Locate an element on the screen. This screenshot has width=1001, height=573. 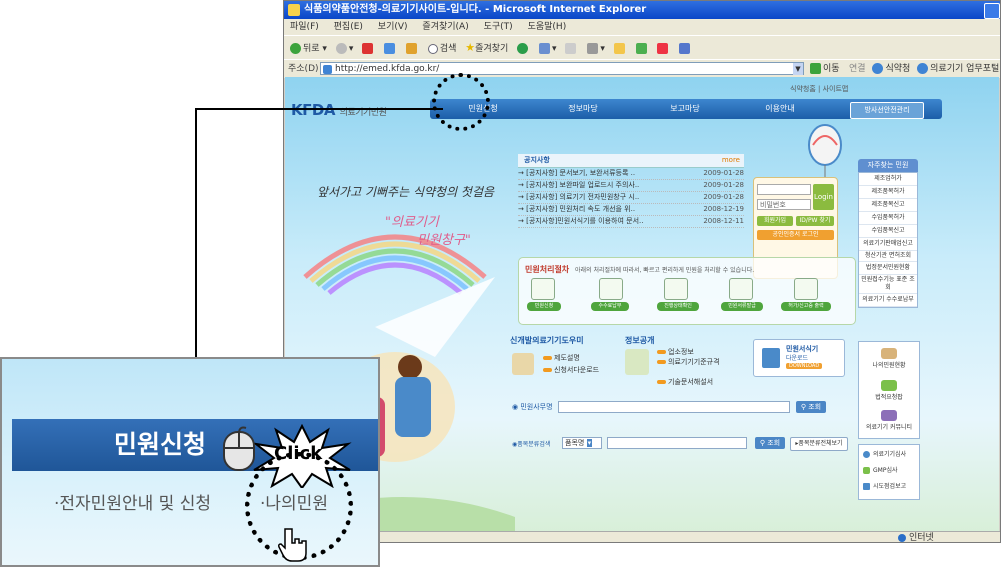
notice-row: → [공지사항] 의료기기 전자민원창구 시.. 2009-01-28 is located at coordinates (631, 198).